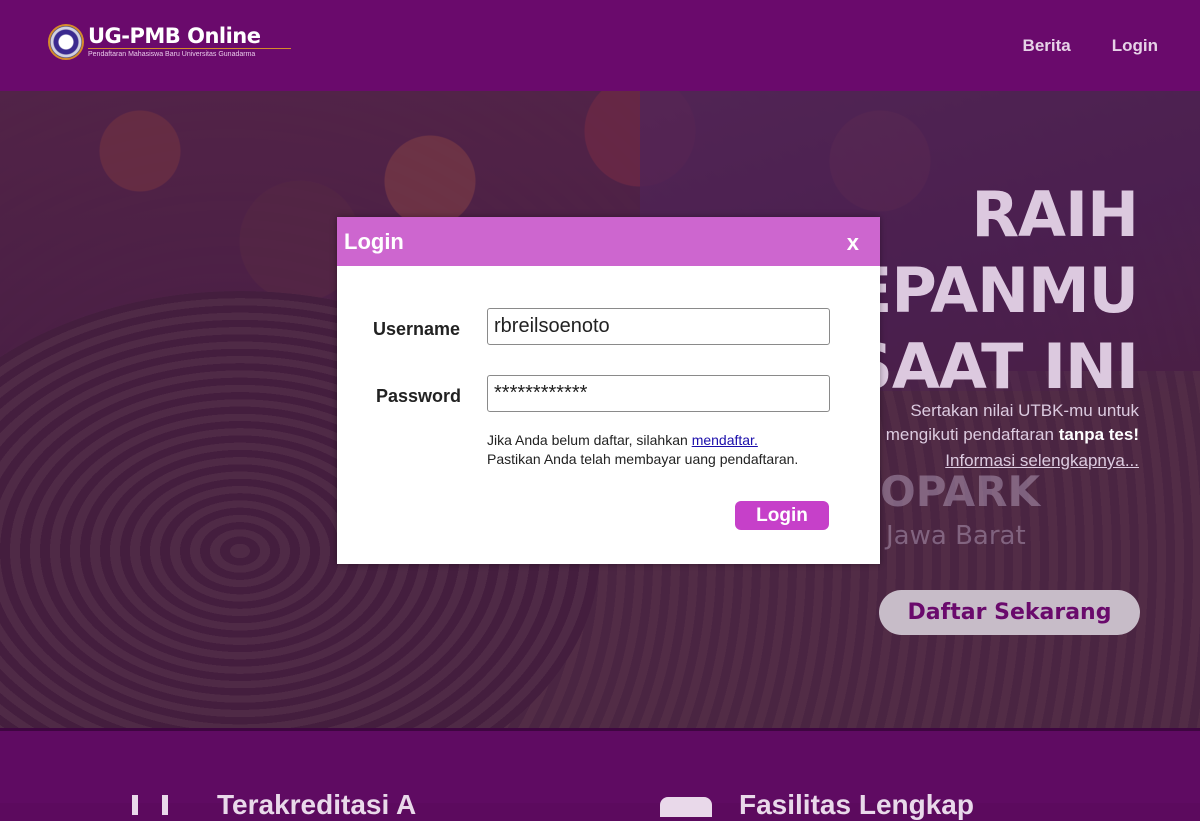 Image resolution: width=1200 pixels, height=821 pixels. I want to click on main-nav: Berita Login, so click(1090, 46).